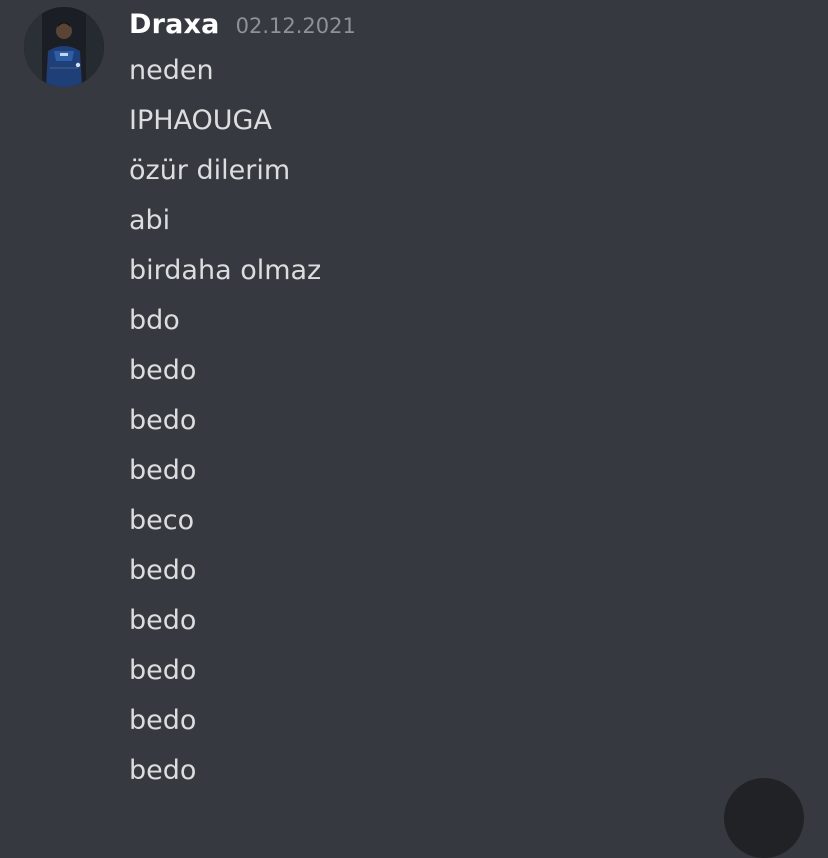 The height and width of the screenshot is (858, 828). What do you see at coordinates (174, 24) in the screenshot?
I see `username: Draxa` at bounding box center [174, 24].